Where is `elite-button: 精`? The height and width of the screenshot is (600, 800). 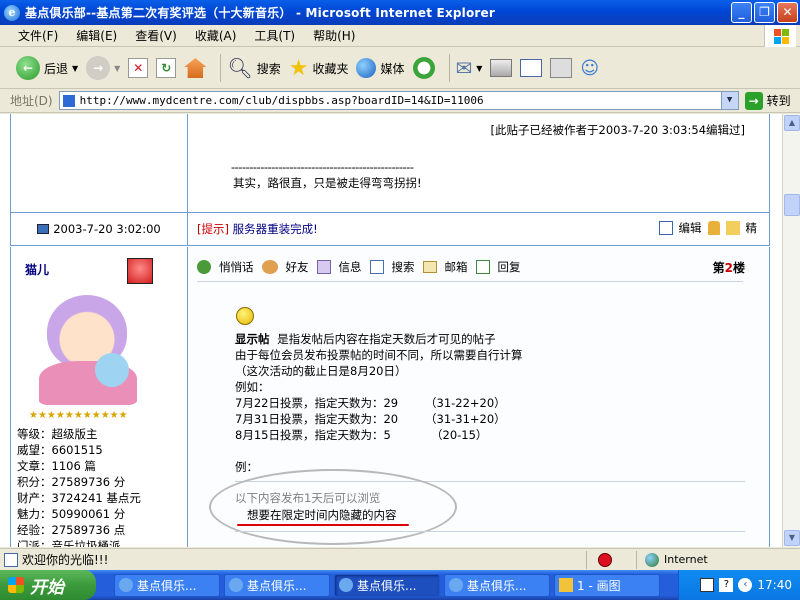
elite-button: 精 is located at coordinates (752, 228).